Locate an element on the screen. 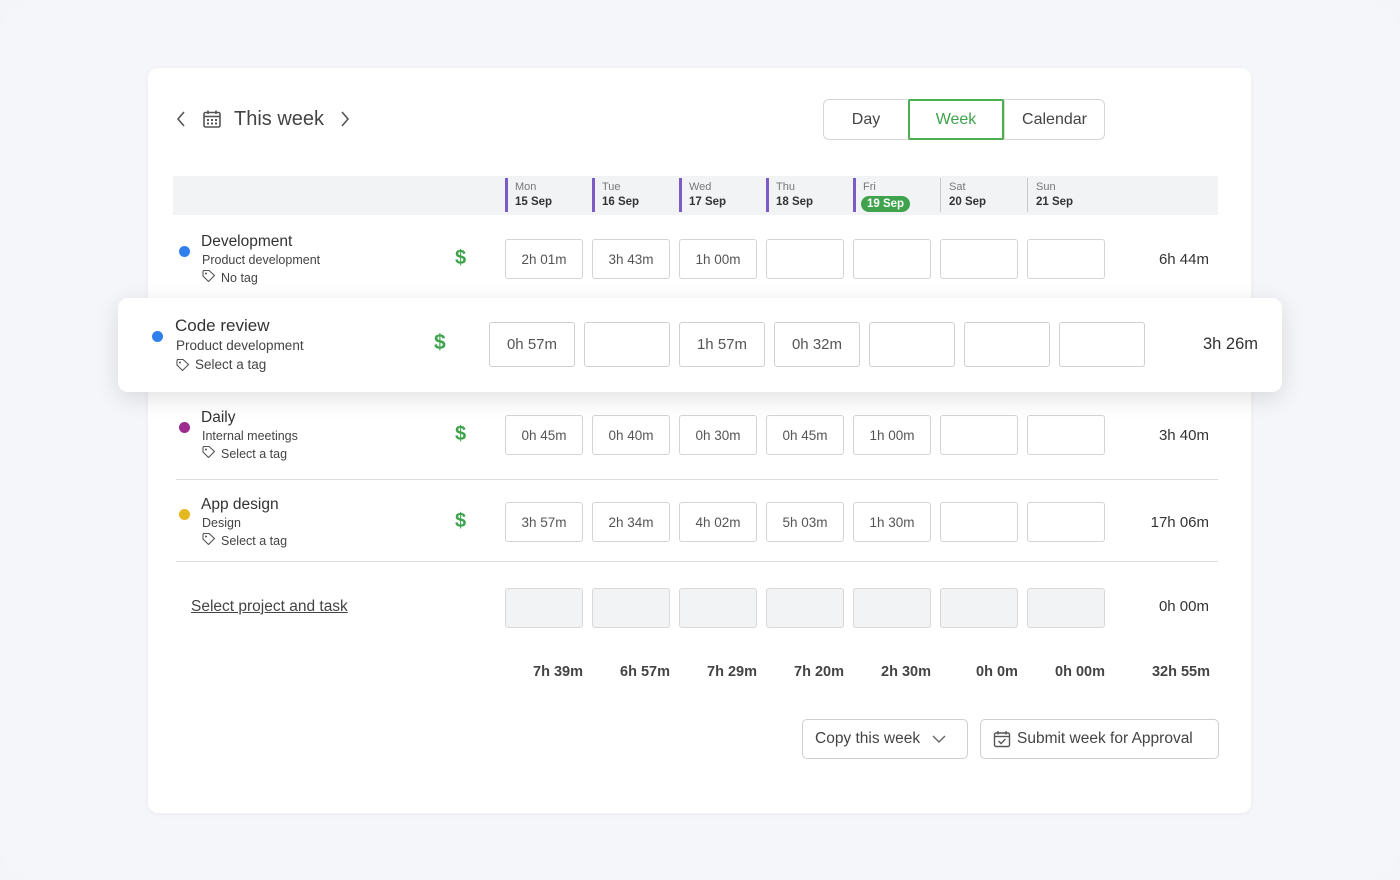 The width and height of the screenshot is (1400, 880). week-title: This week is located at coordinates (279, 118).